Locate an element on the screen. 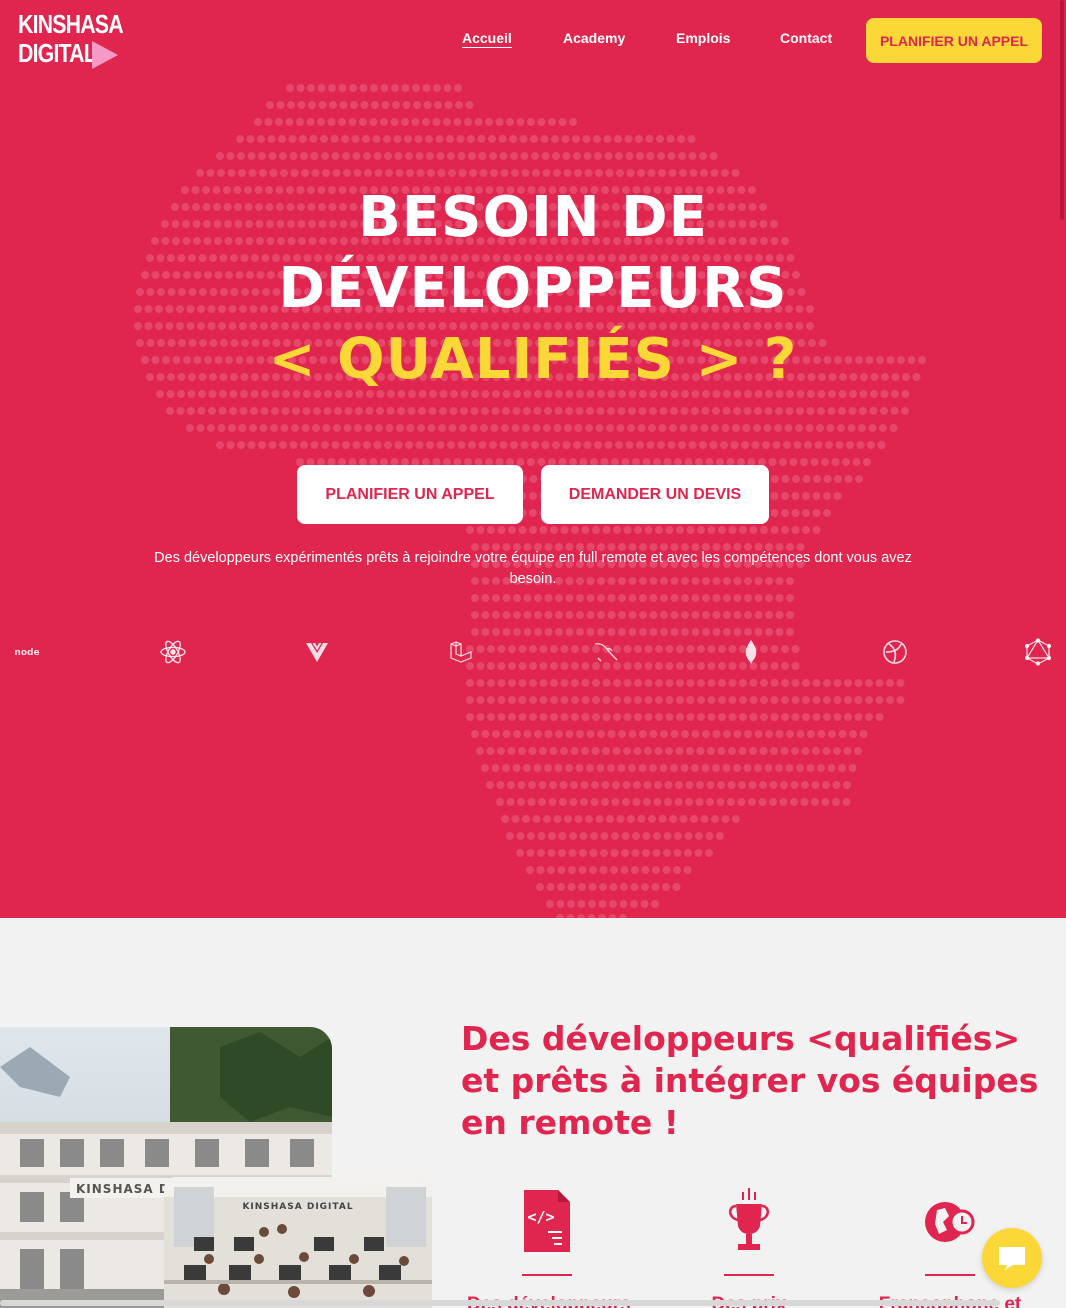 The image size is (1066, 1308). svg-text: node is located at coordinates (26, 653).